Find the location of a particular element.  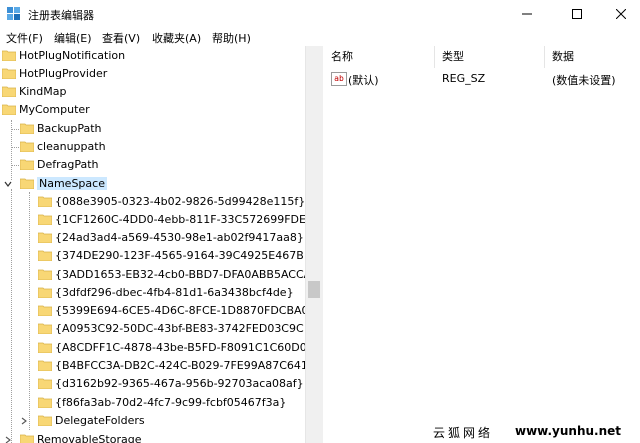

tree-item-label: {5399E694-6CE5-4D6C-8FCE-1D8870FDCBA0} is located at coordinates (180, 310).